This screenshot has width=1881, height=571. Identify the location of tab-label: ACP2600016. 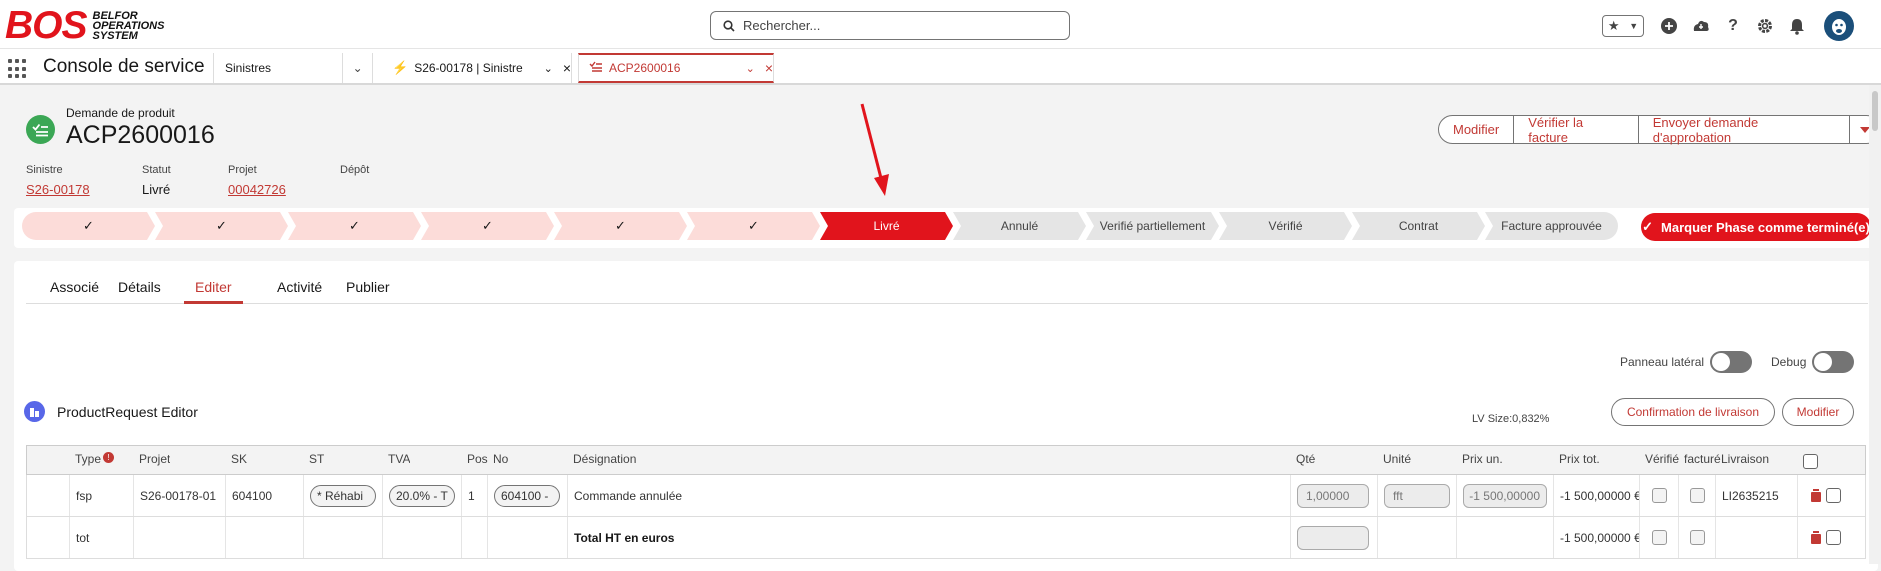
(674, 68).